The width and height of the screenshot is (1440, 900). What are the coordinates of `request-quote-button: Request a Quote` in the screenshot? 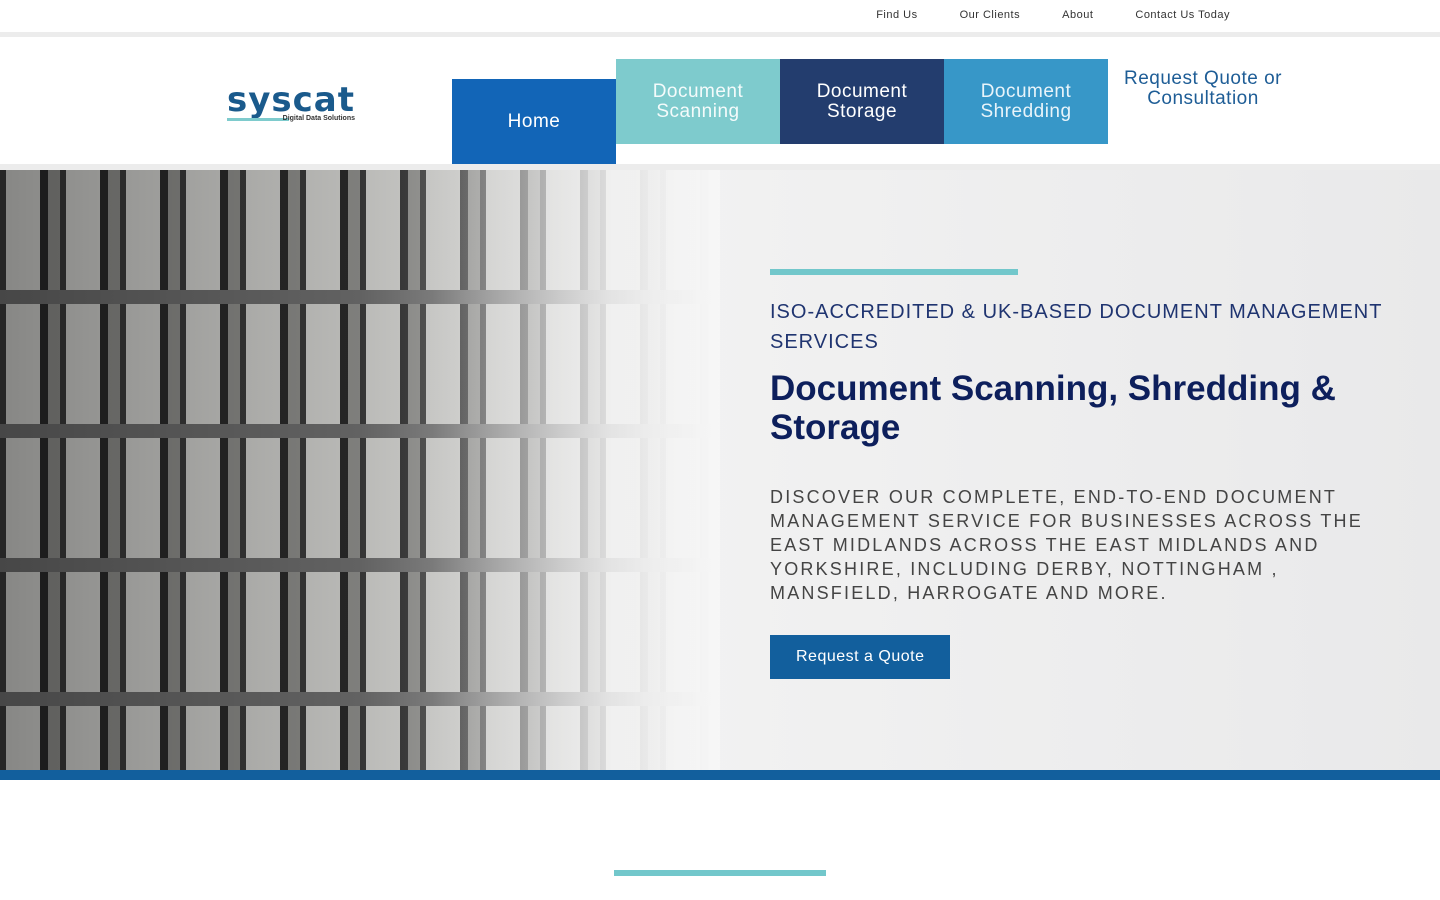 It's located at (860, 657).